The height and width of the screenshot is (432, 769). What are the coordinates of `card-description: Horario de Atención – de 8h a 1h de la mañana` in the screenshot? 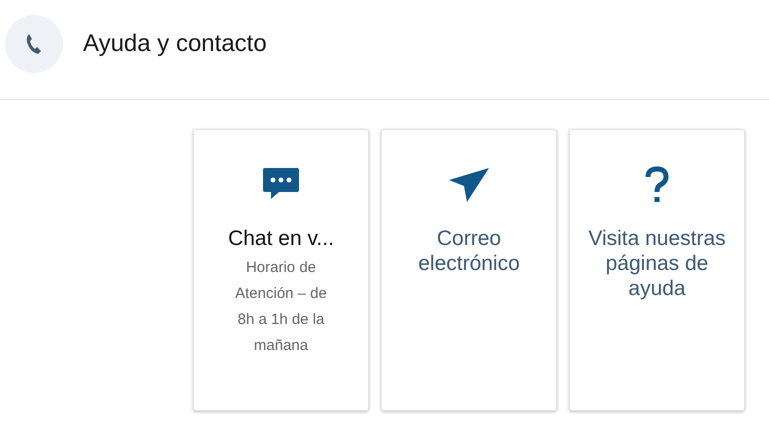 It's located at (281, 307).